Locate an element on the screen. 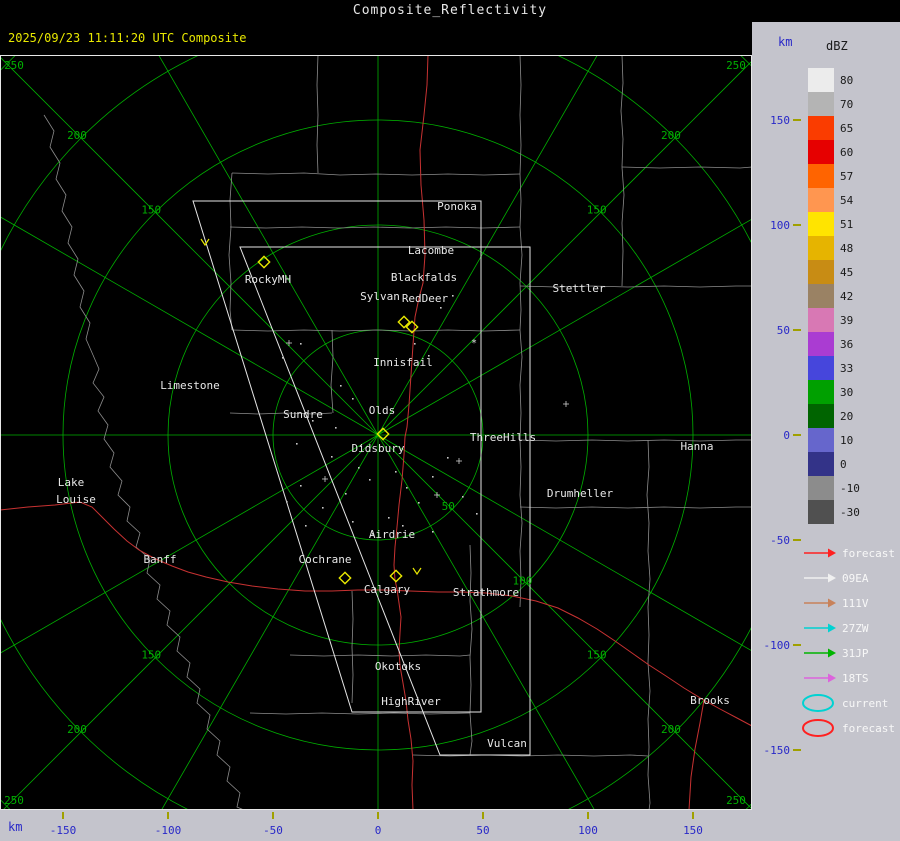  dbz-value: 45 is located at coordinates (846, 272).